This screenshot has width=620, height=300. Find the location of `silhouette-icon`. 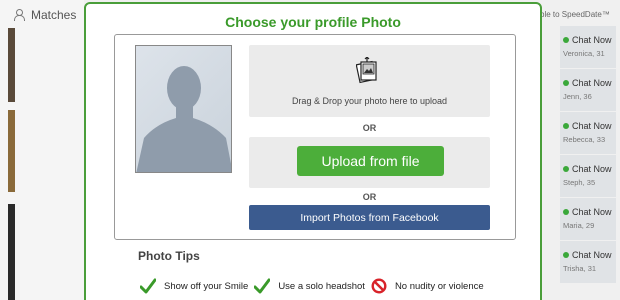

silhouette-icon is located at coordinates (183, 119).